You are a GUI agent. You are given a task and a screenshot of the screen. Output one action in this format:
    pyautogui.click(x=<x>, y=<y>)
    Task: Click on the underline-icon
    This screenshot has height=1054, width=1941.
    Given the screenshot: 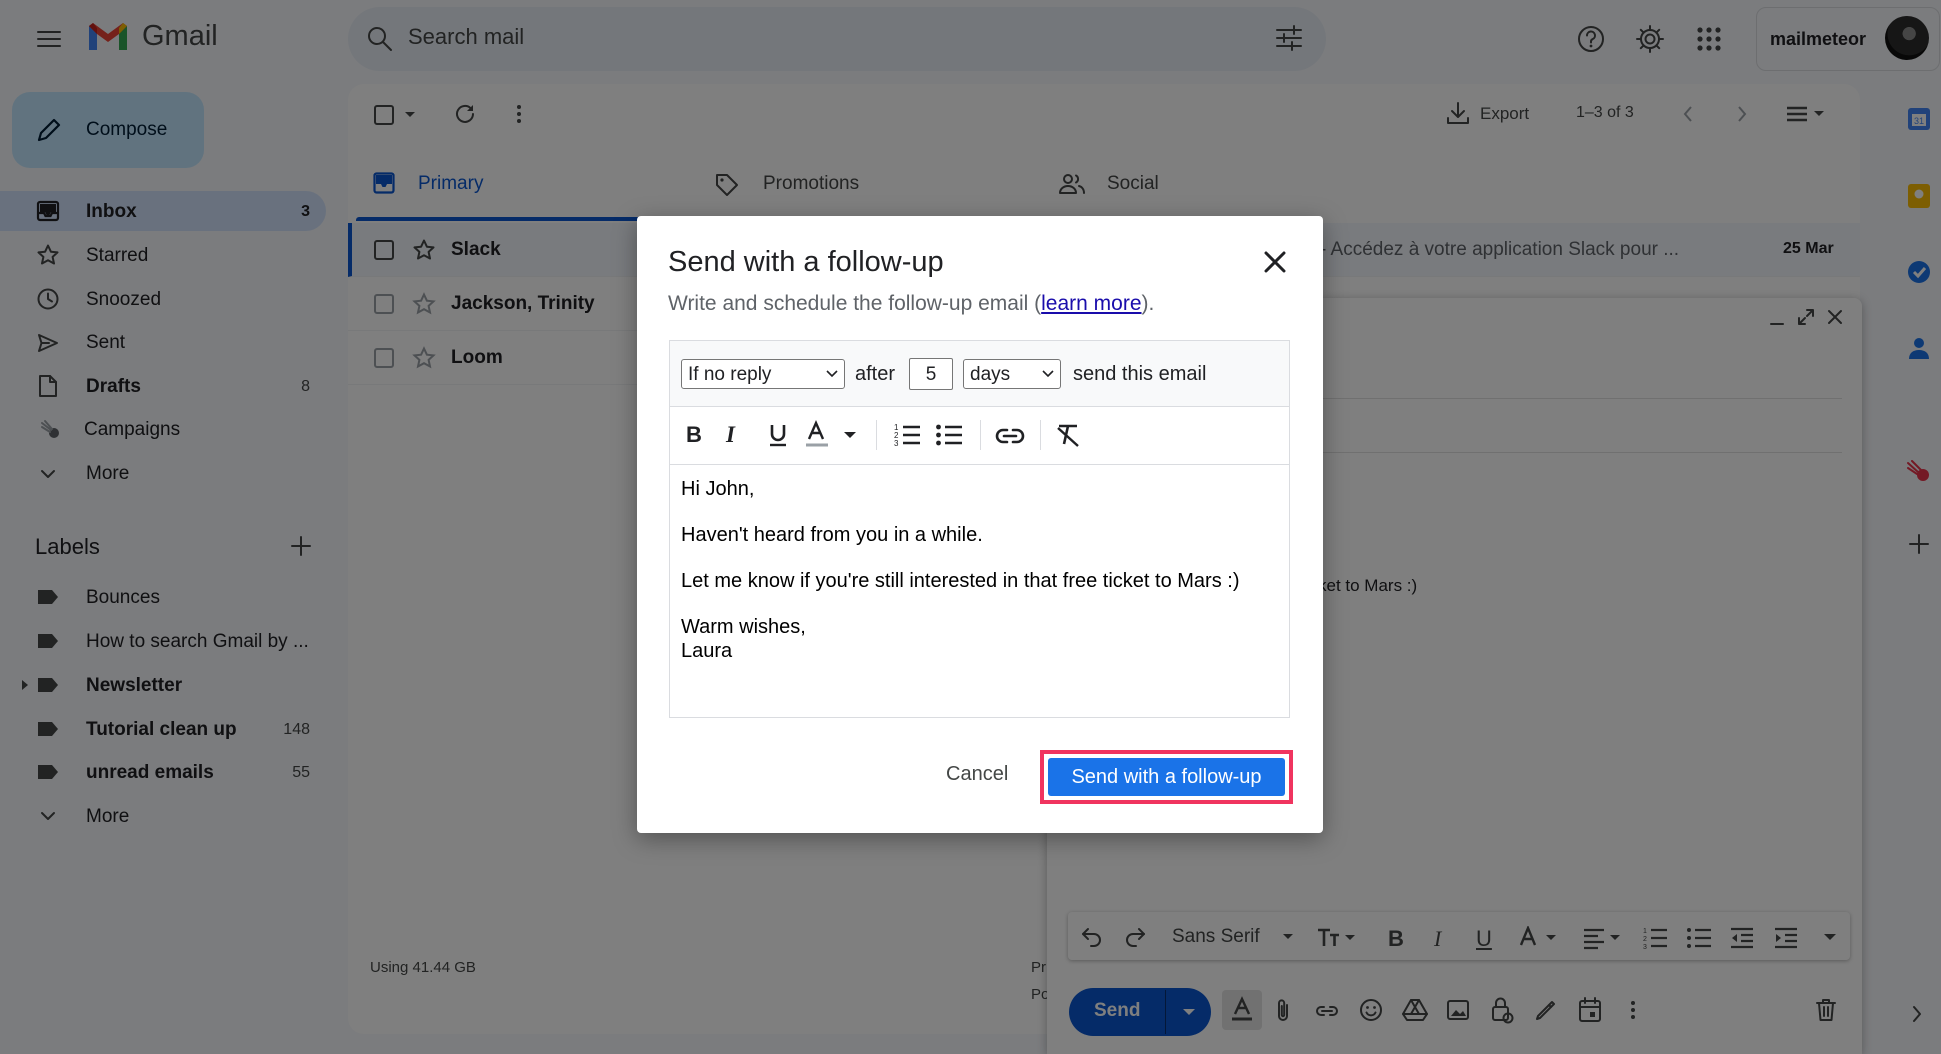 What is the action you would take?
    pyautogui.click(x=778, y=435)
    